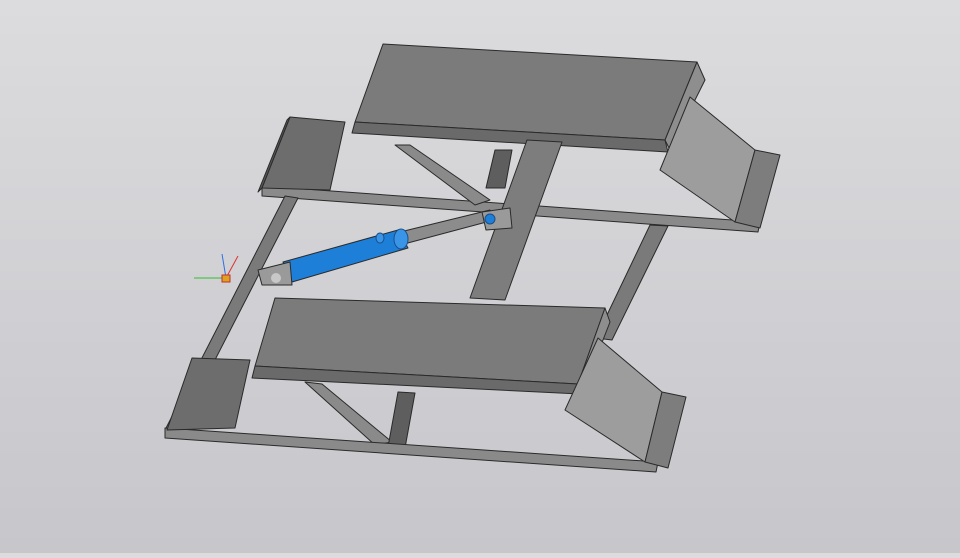  I want to click on base-pin, so click(276, 278).